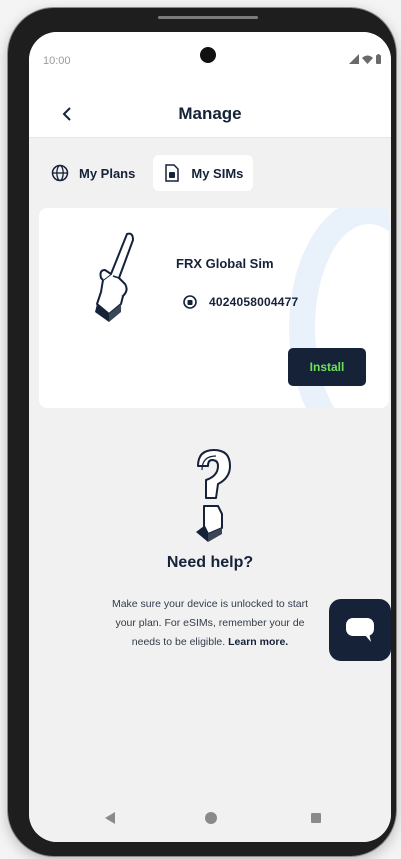  I want to click on help-title: Need help?, so click(210, 562).